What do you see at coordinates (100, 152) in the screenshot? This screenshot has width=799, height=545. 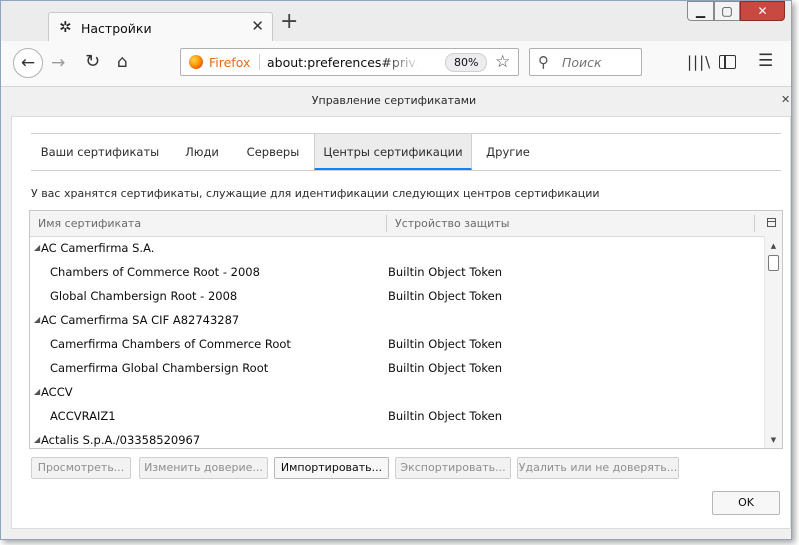 I see `tab-your-certificates: Ваши сертификаты` at bounding box center [100, 152].